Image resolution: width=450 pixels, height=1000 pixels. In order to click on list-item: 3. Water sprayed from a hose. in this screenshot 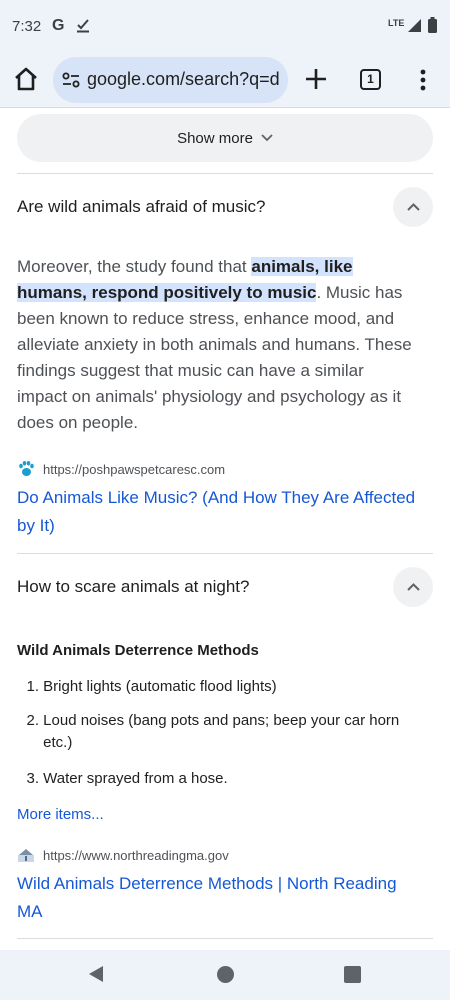, I will do `click(225, 779)`.